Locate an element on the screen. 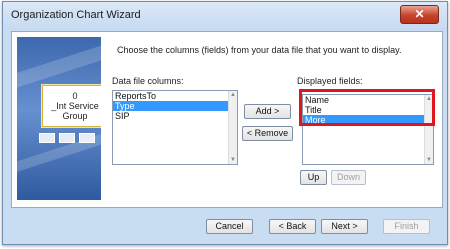 This screenshot has height=249, width=450. scrollbar: ▲ ▼ is located at coordinates (232, 127).